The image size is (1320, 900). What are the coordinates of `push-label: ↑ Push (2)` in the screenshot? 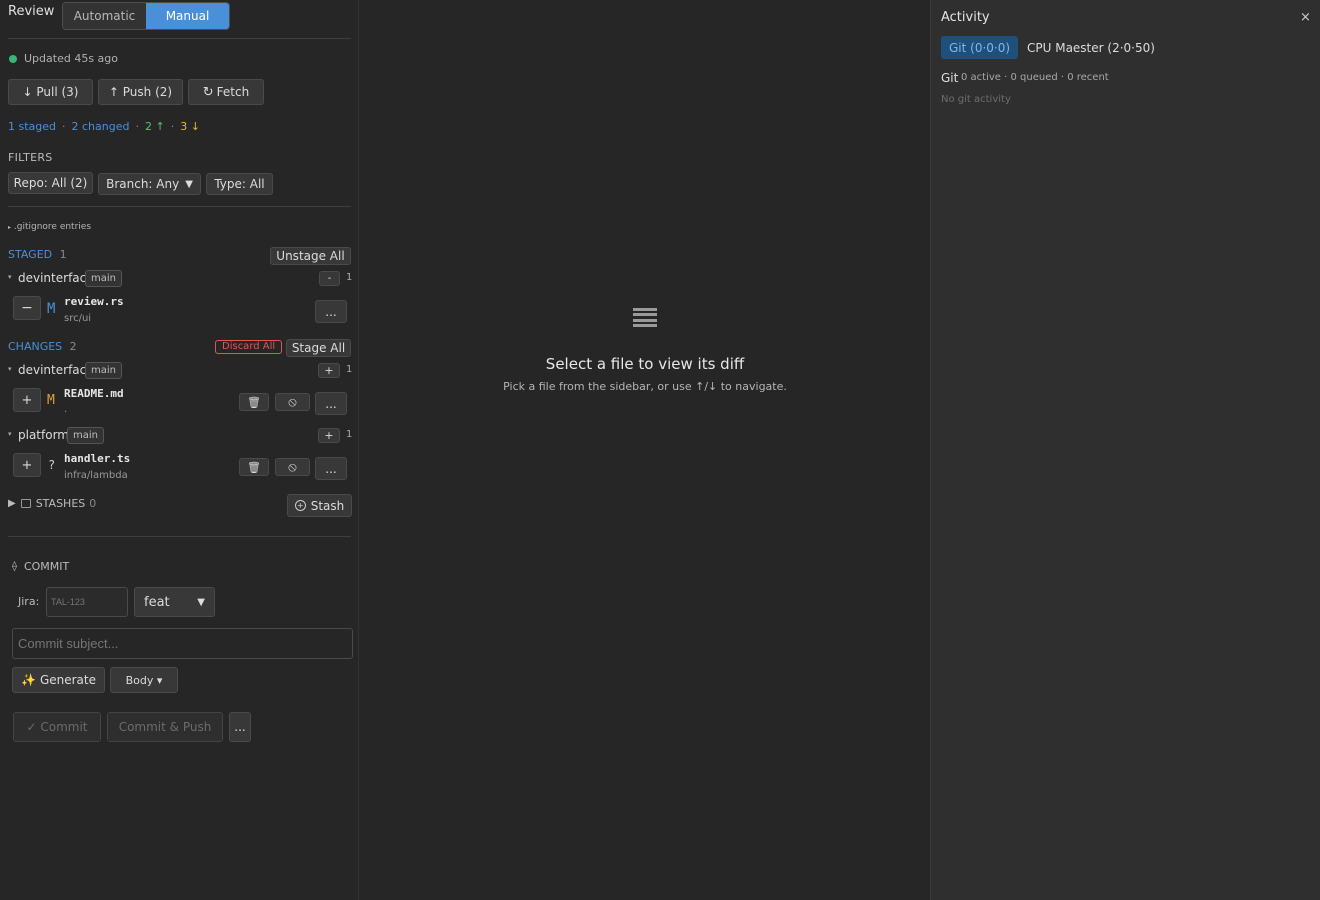 It's located at (140, 92).